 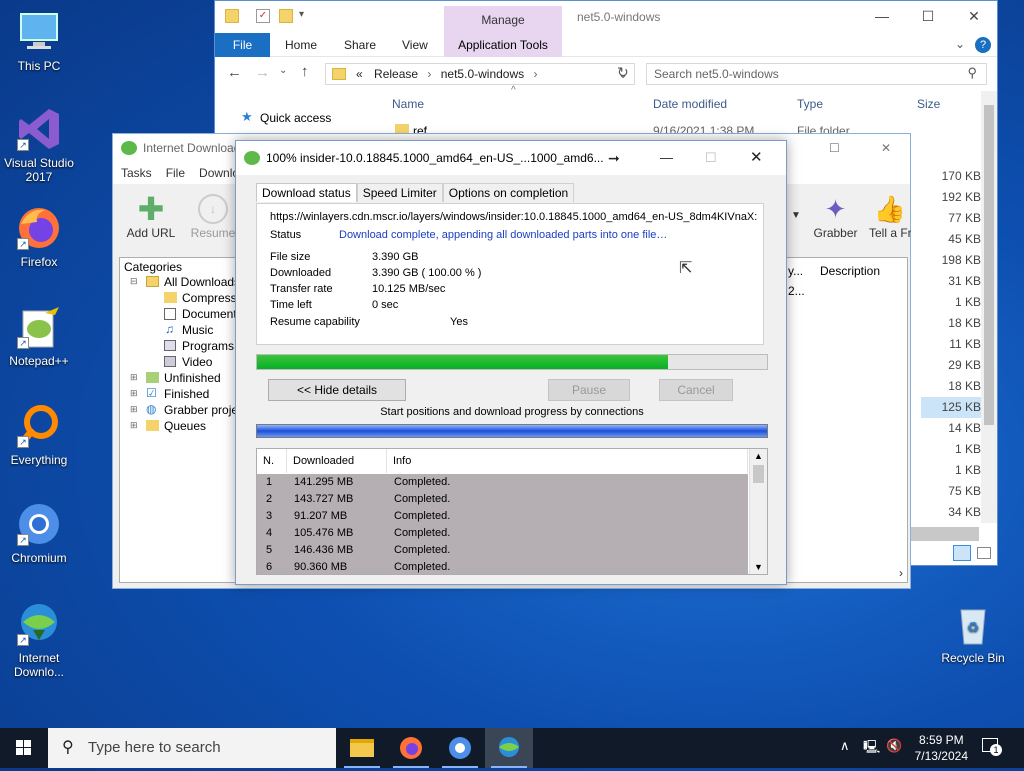 What do you see at coordinates (845, 420) in the screenshot?
I see `downloads-list: y... Description 2... ›` at bounding box center [845, 420].